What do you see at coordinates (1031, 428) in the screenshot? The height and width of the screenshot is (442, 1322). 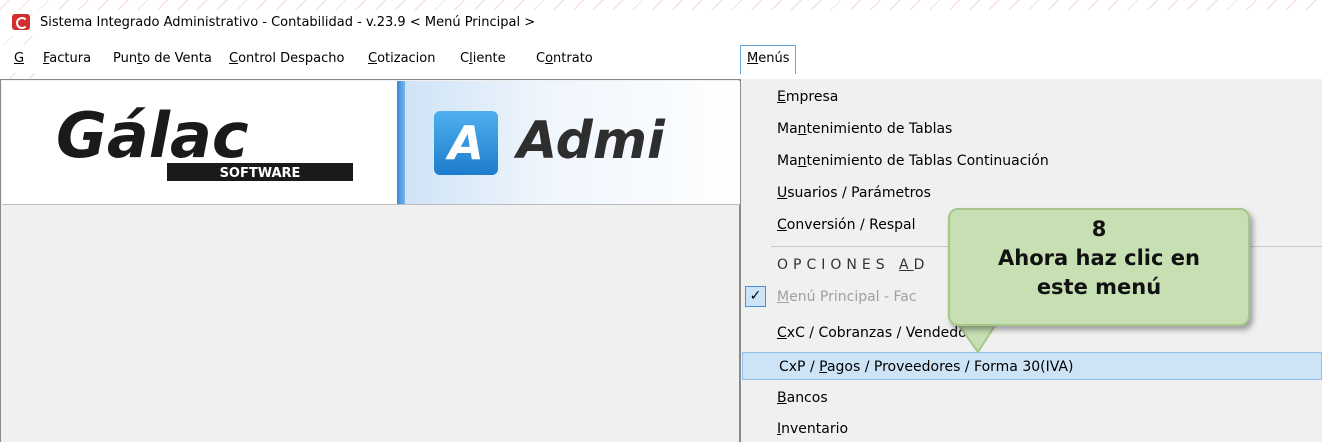 I see `menu-item-inventario: Inventario` at bounding box center [1031, 428].